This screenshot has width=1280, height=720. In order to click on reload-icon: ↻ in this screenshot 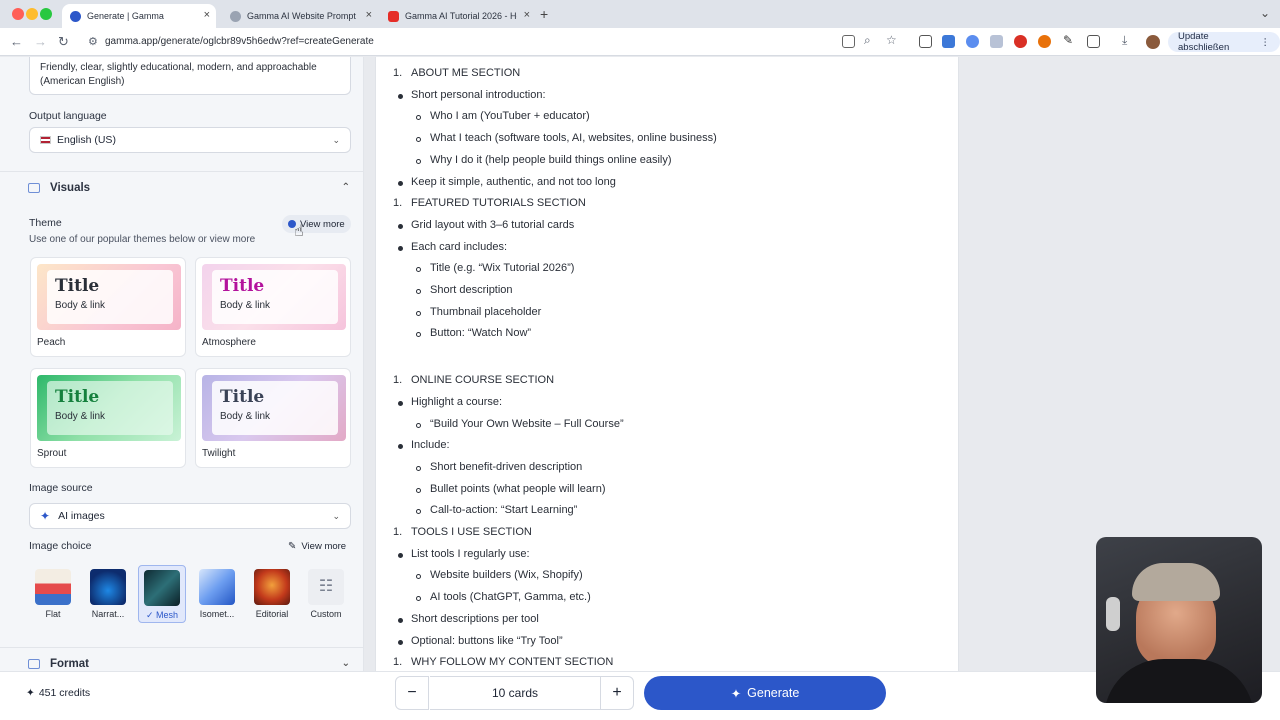, I will do `click(63, 42)`.